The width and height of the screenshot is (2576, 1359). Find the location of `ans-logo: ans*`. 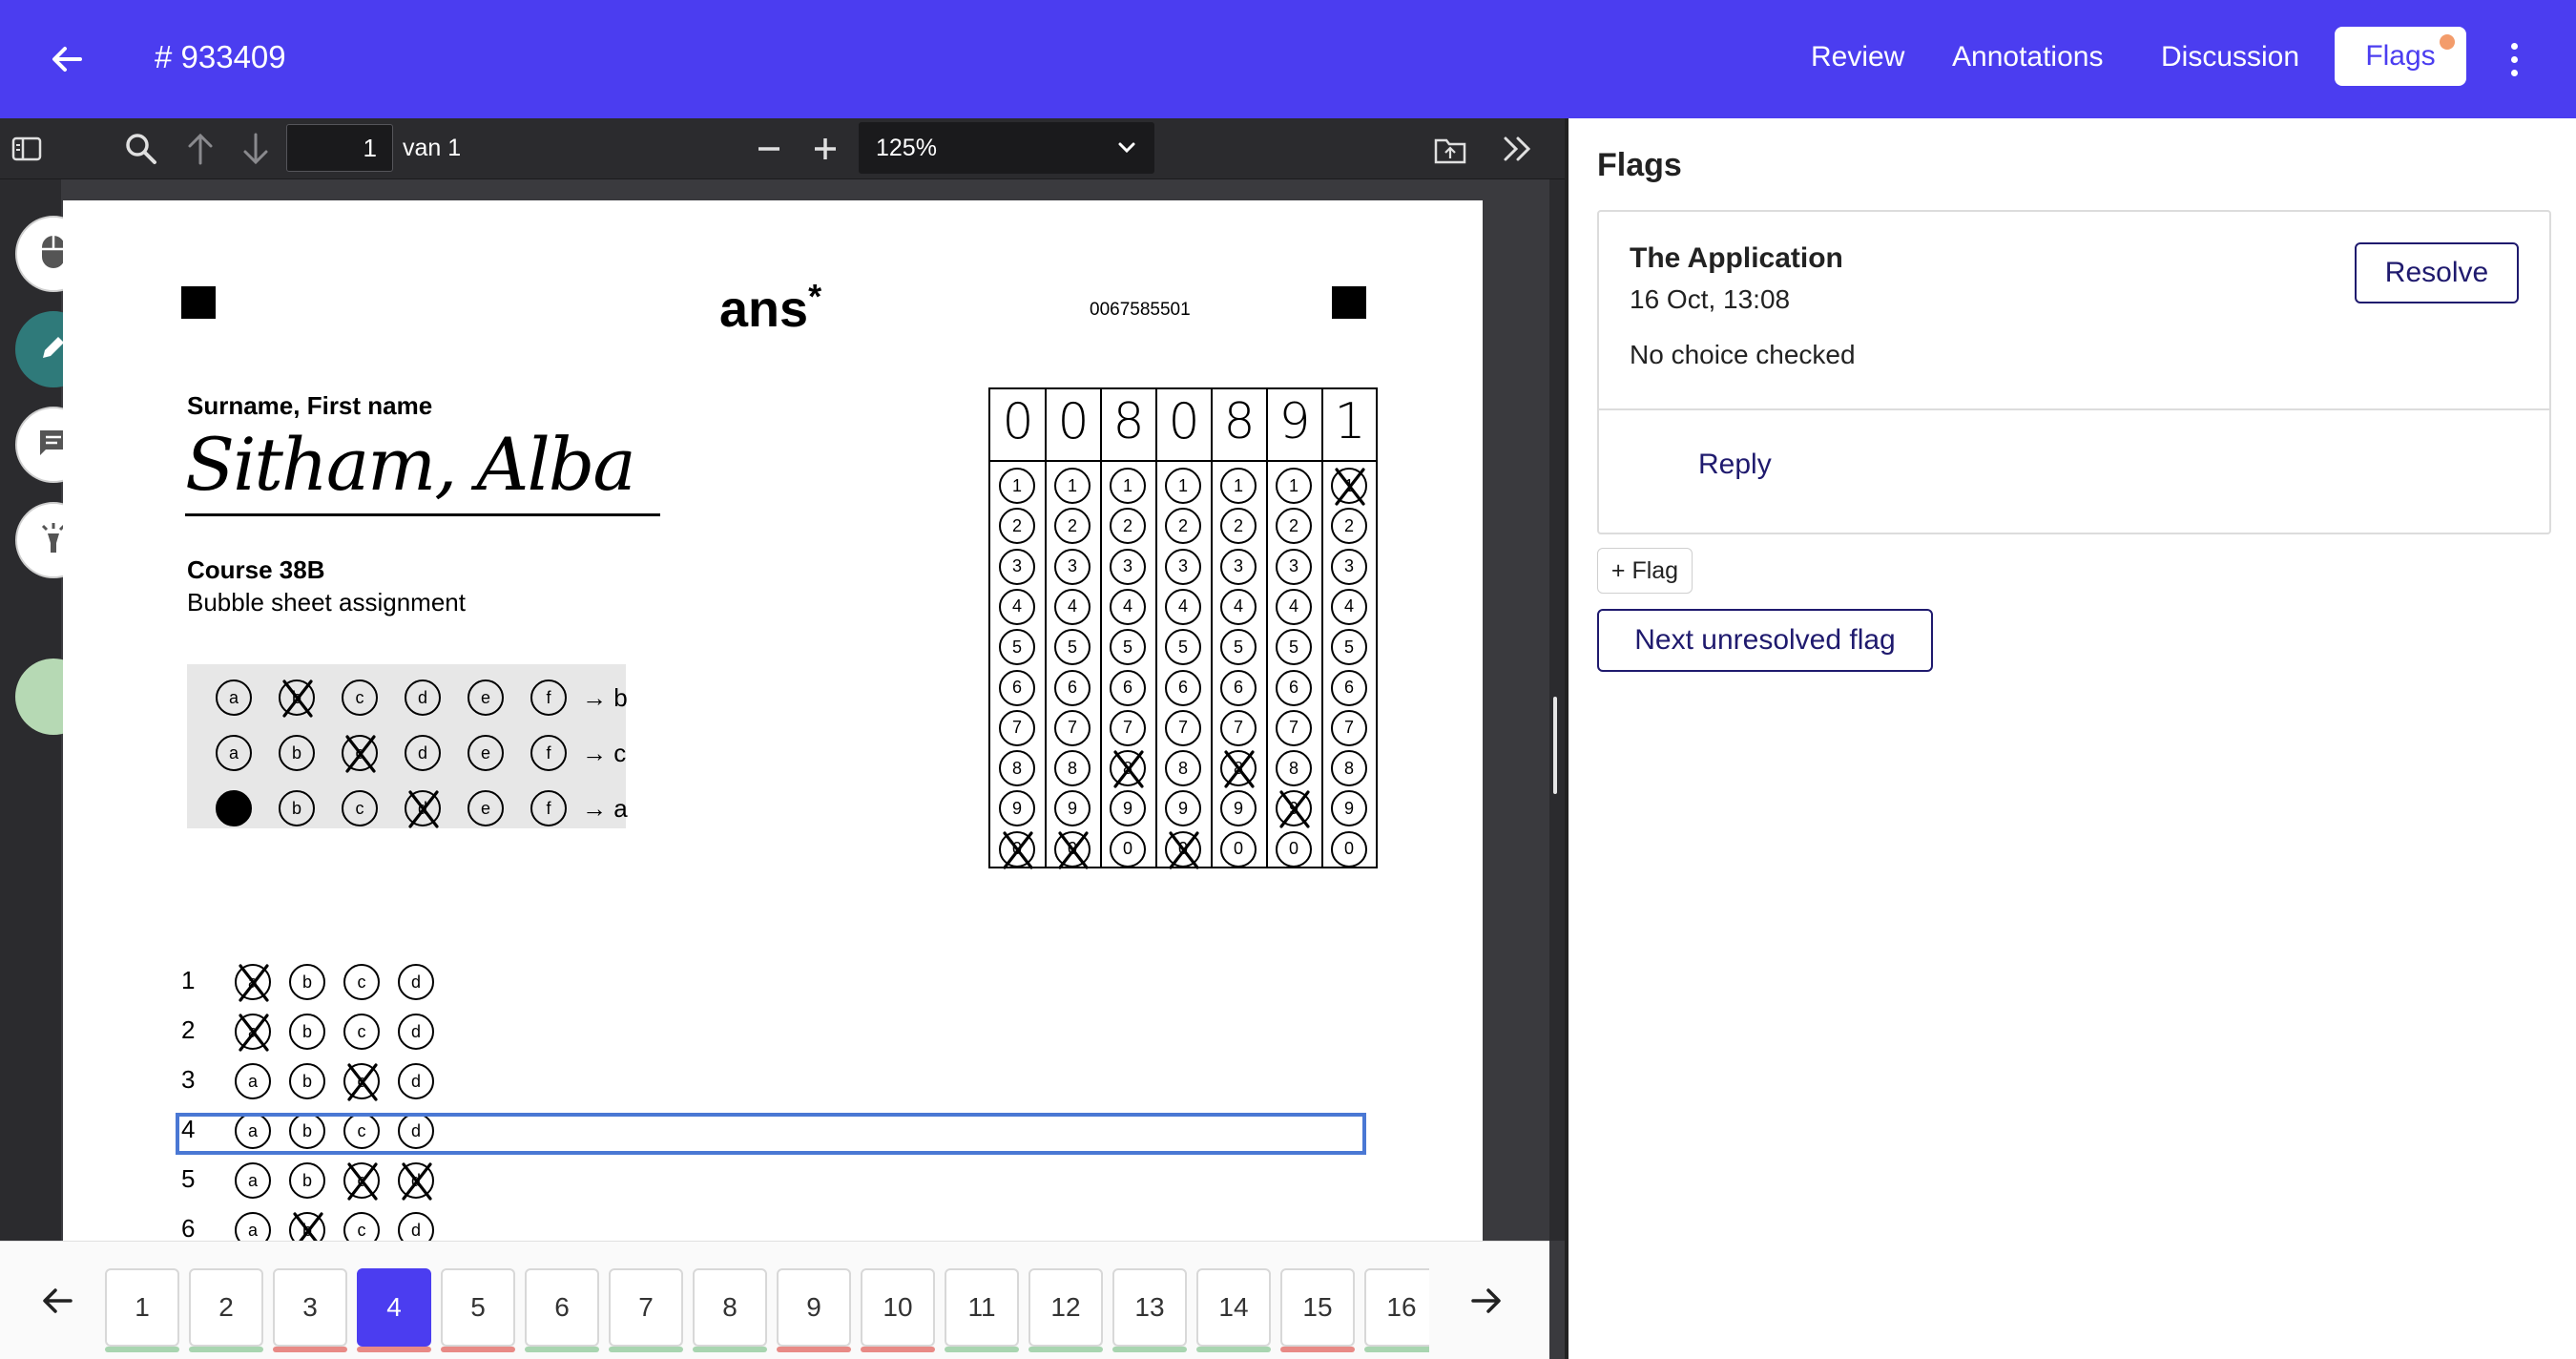

ans-logo: ans* is located at coordinates (770, 307).